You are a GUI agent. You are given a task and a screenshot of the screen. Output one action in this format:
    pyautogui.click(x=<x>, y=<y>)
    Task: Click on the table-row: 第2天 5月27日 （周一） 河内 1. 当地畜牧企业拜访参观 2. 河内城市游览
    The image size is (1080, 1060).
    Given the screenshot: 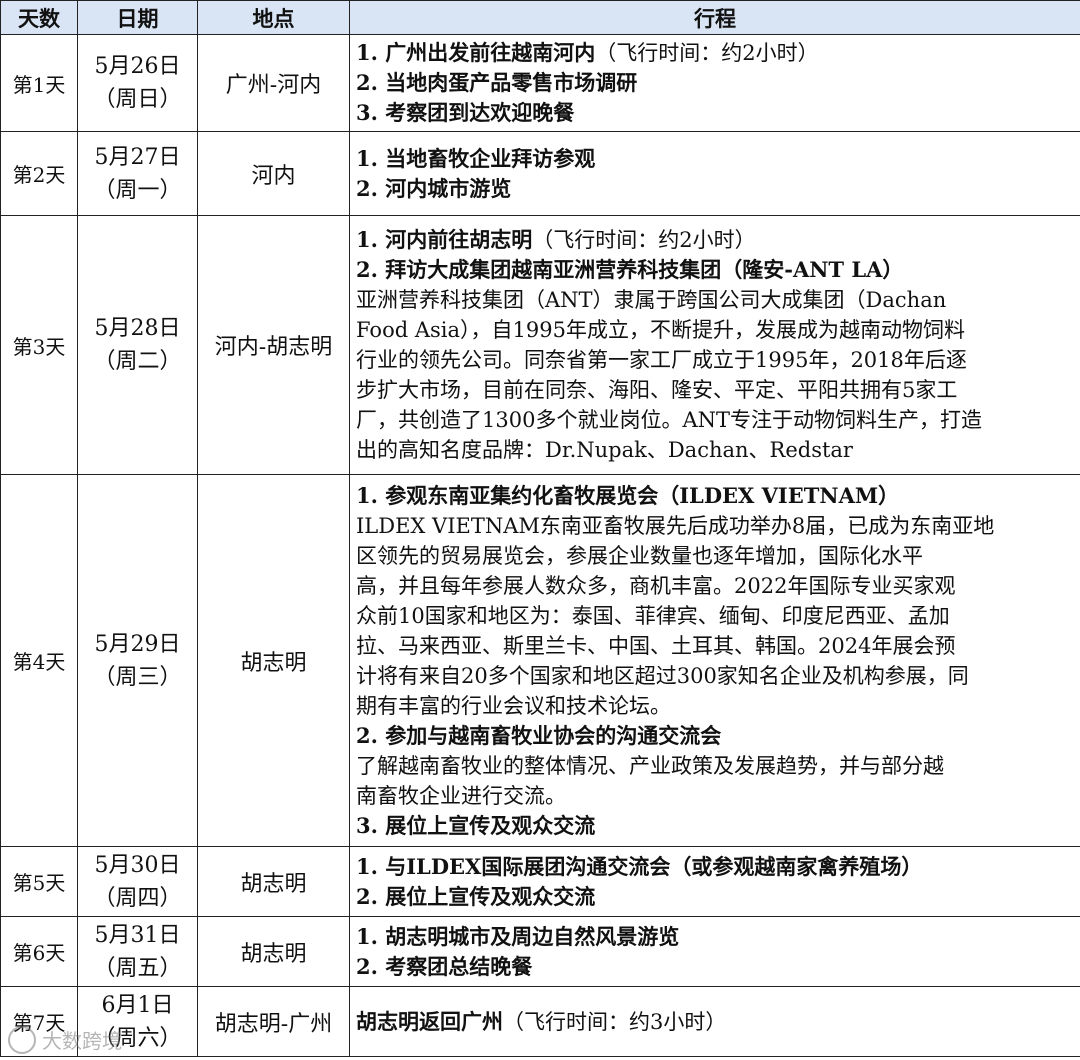 What is the action you would take?
    pyautogui.click(x=540, y=173)
    